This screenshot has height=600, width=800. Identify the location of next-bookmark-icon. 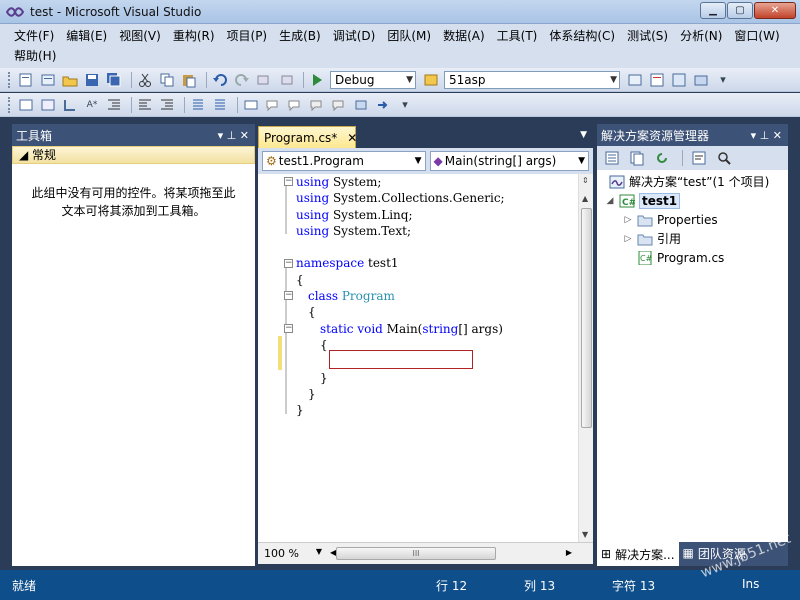
(295, 105).